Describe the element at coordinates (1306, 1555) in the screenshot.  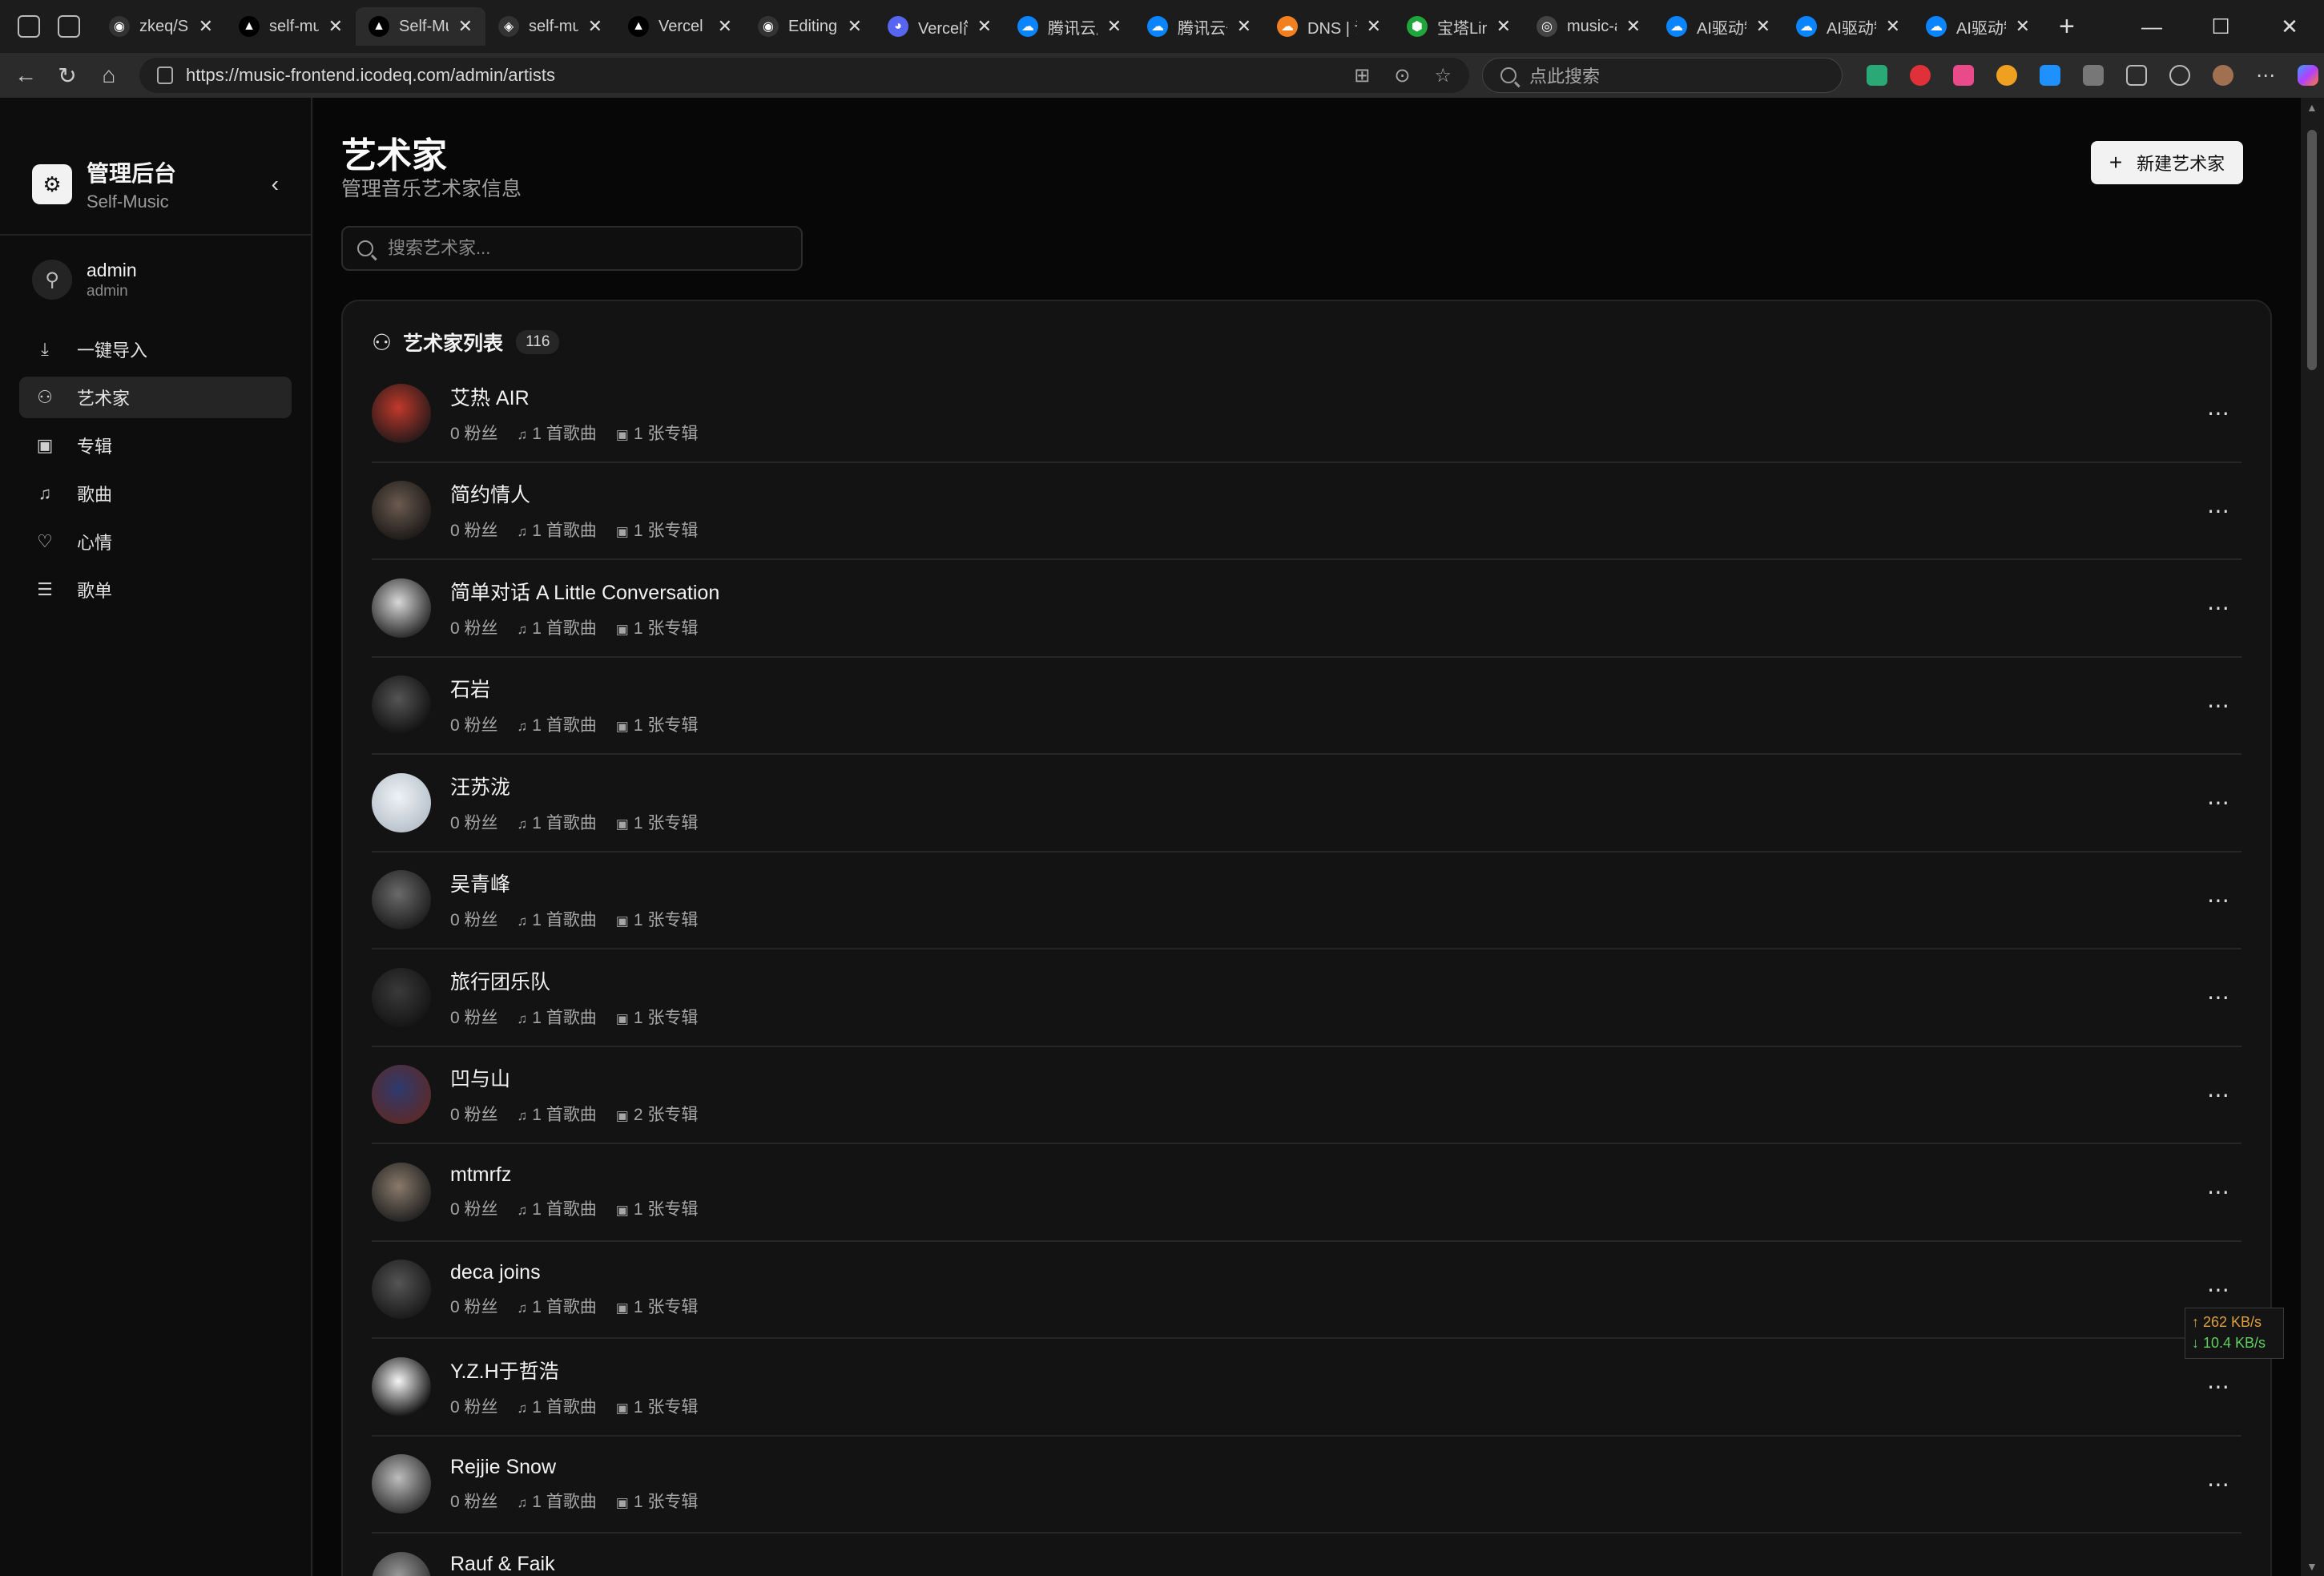
I see `artist-row: Rauf & Faik0 粉丝♫1 首歌曲▣1 张专辑⋯` at that location.